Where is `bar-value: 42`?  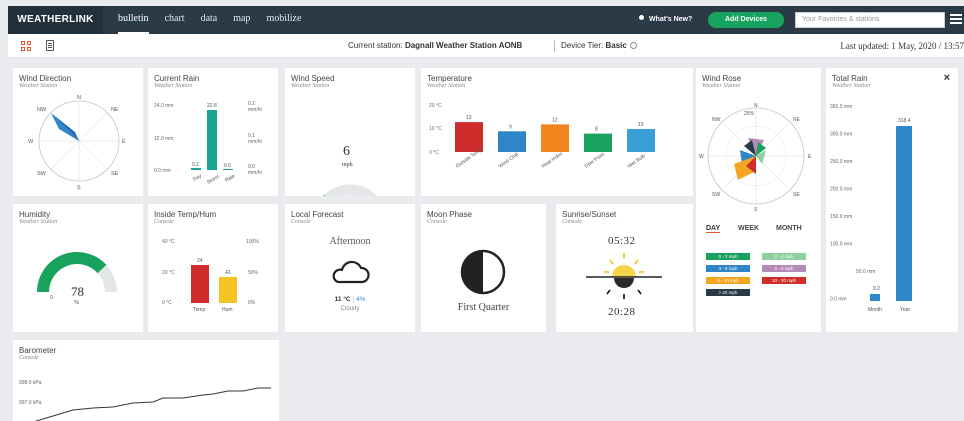 bar-value: 42 is located at coordinates (228, 273).